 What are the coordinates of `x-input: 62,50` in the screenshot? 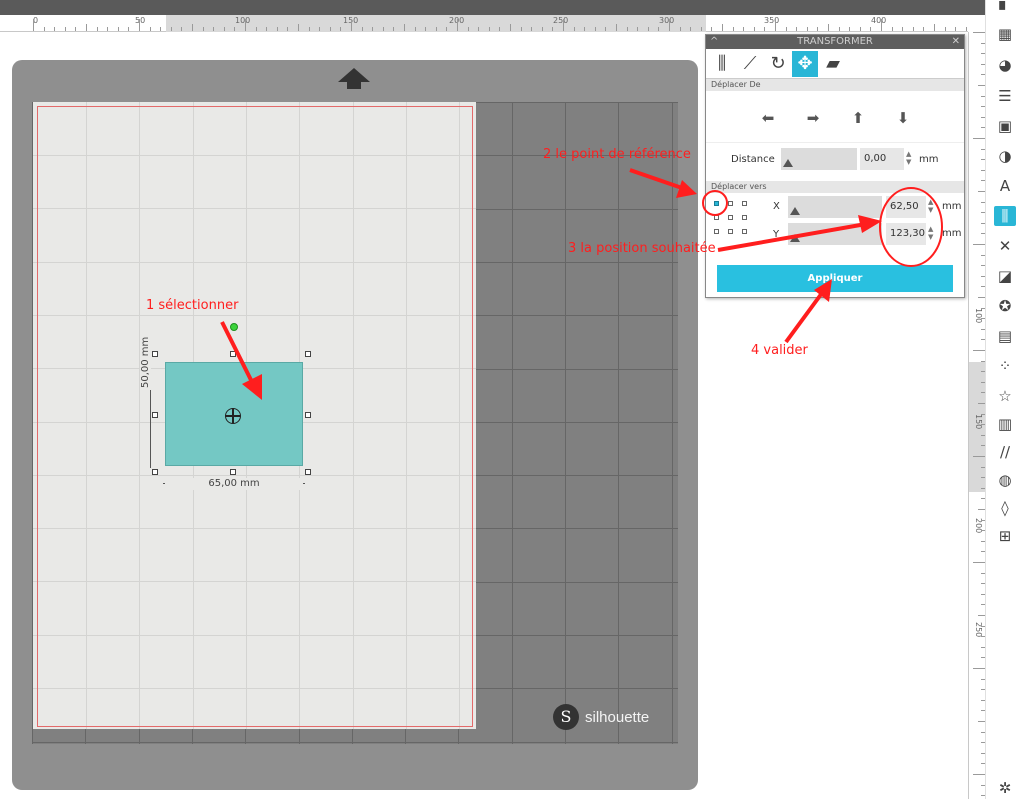 It's located at (906, 207).